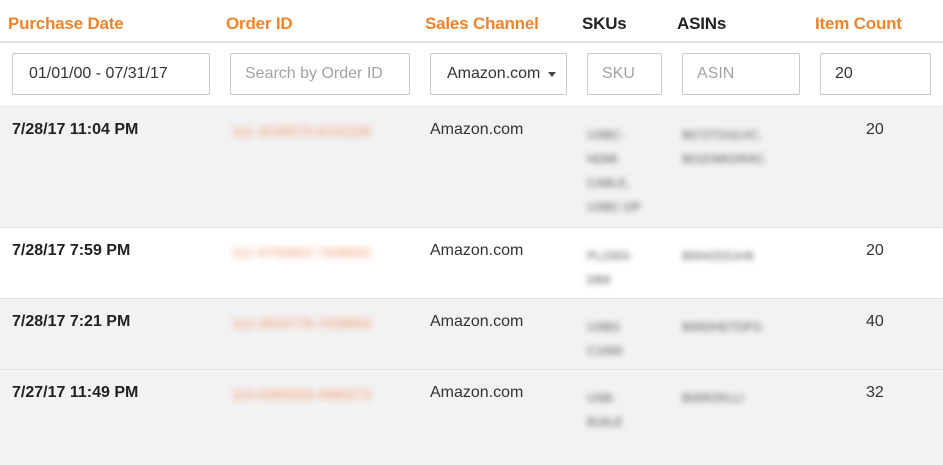 The height and width of the screenshot is (465, 943). Describe the element at coordinates (875, 321) in the screenshot. I see `item-count-cell: 40` at that location.